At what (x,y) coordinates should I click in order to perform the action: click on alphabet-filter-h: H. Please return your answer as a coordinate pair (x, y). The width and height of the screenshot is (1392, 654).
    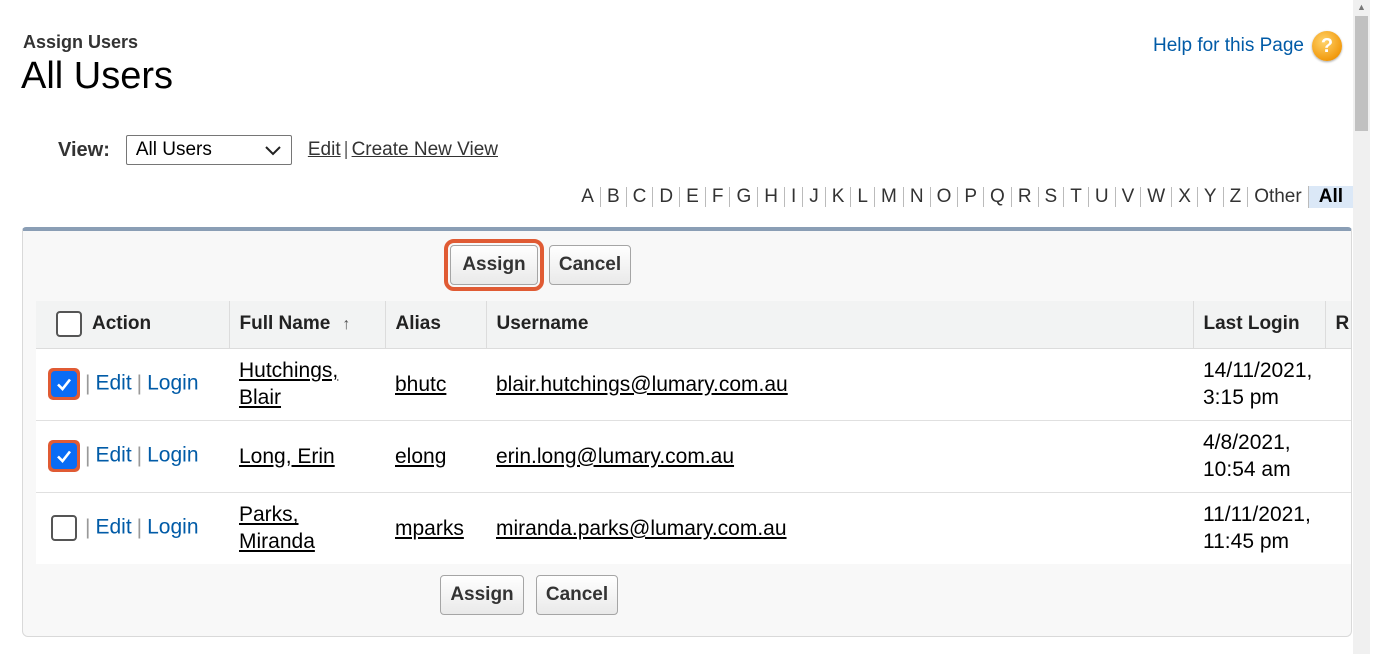
    Looking at the image, I should click on (770, 197).